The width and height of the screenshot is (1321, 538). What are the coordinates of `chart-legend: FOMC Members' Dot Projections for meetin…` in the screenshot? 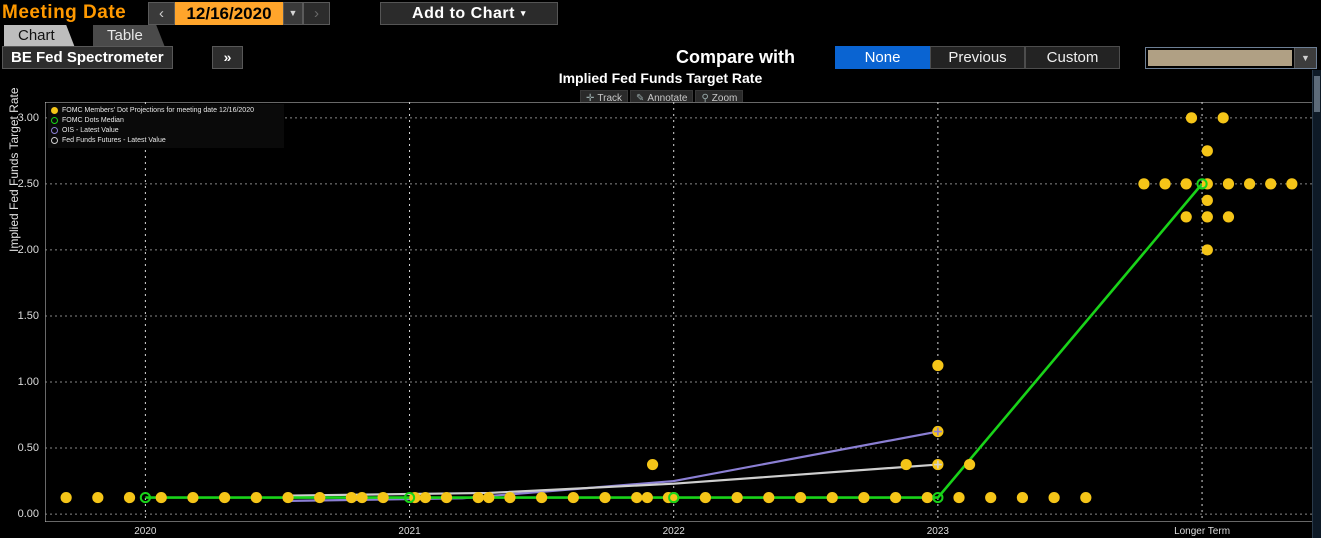 It's located at (166, 126).